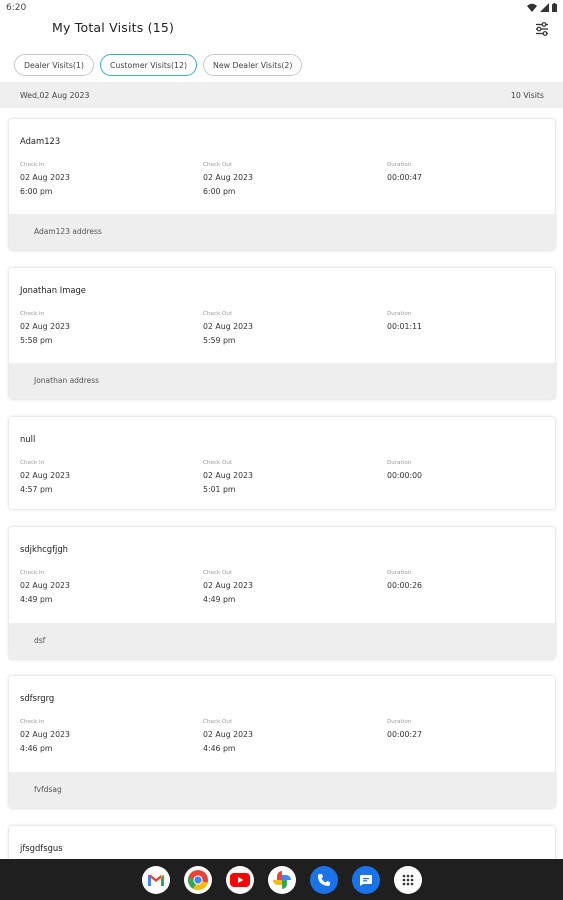  What do you see at coordinates (554, 7) in the screenshot?
I see `battery-icon` at bounding box center [554, 7].